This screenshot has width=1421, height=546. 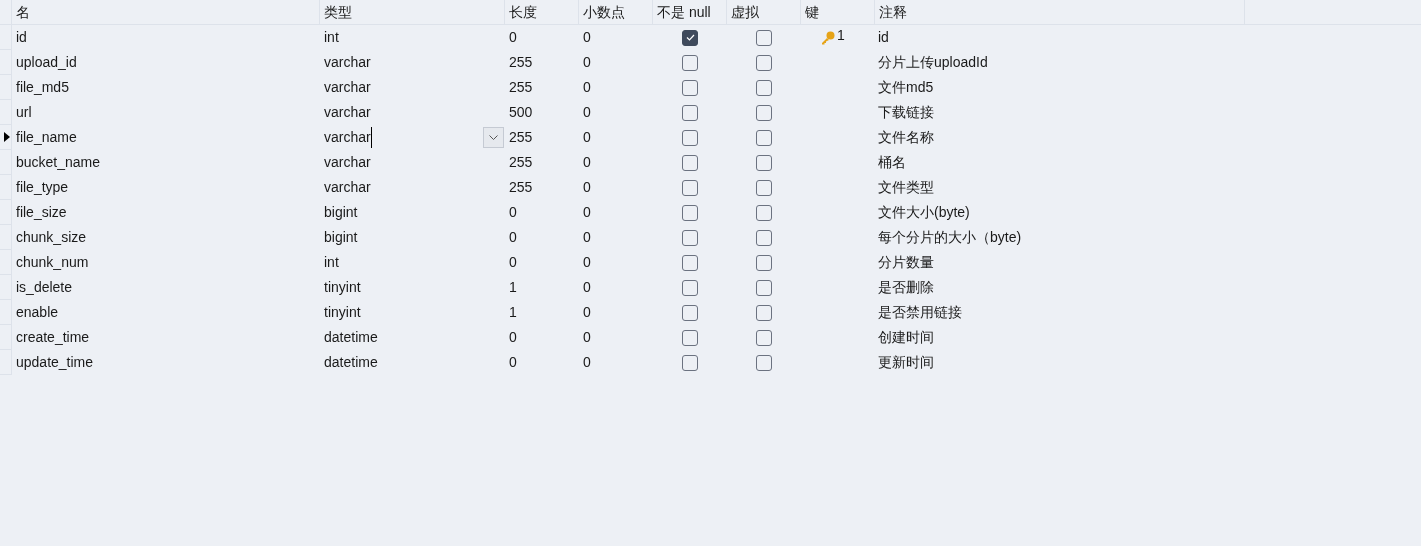 I want to click on key-icon, so click(x=828, y=37).